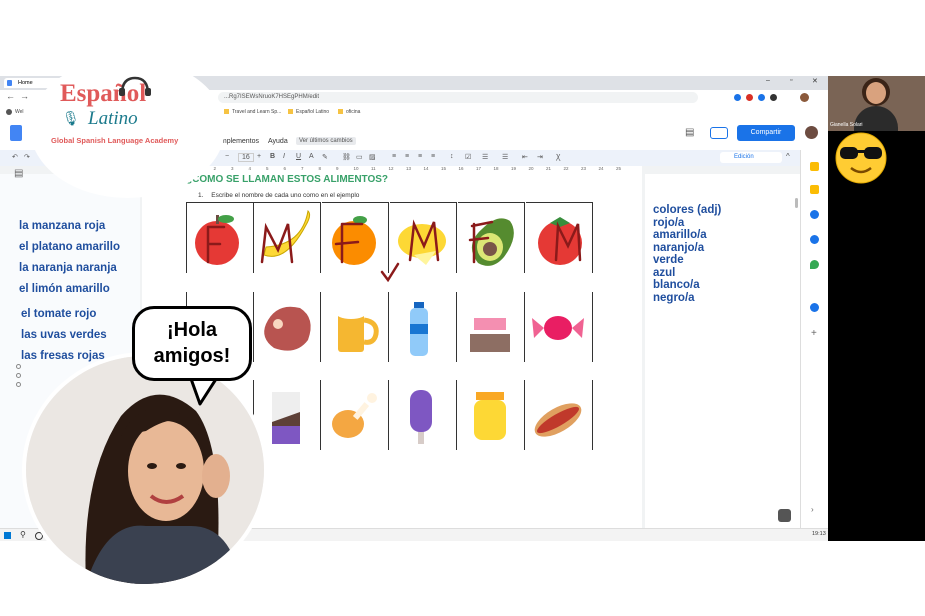  I want to click on video-call-panel: Gianella Solari, so click(876, 308).